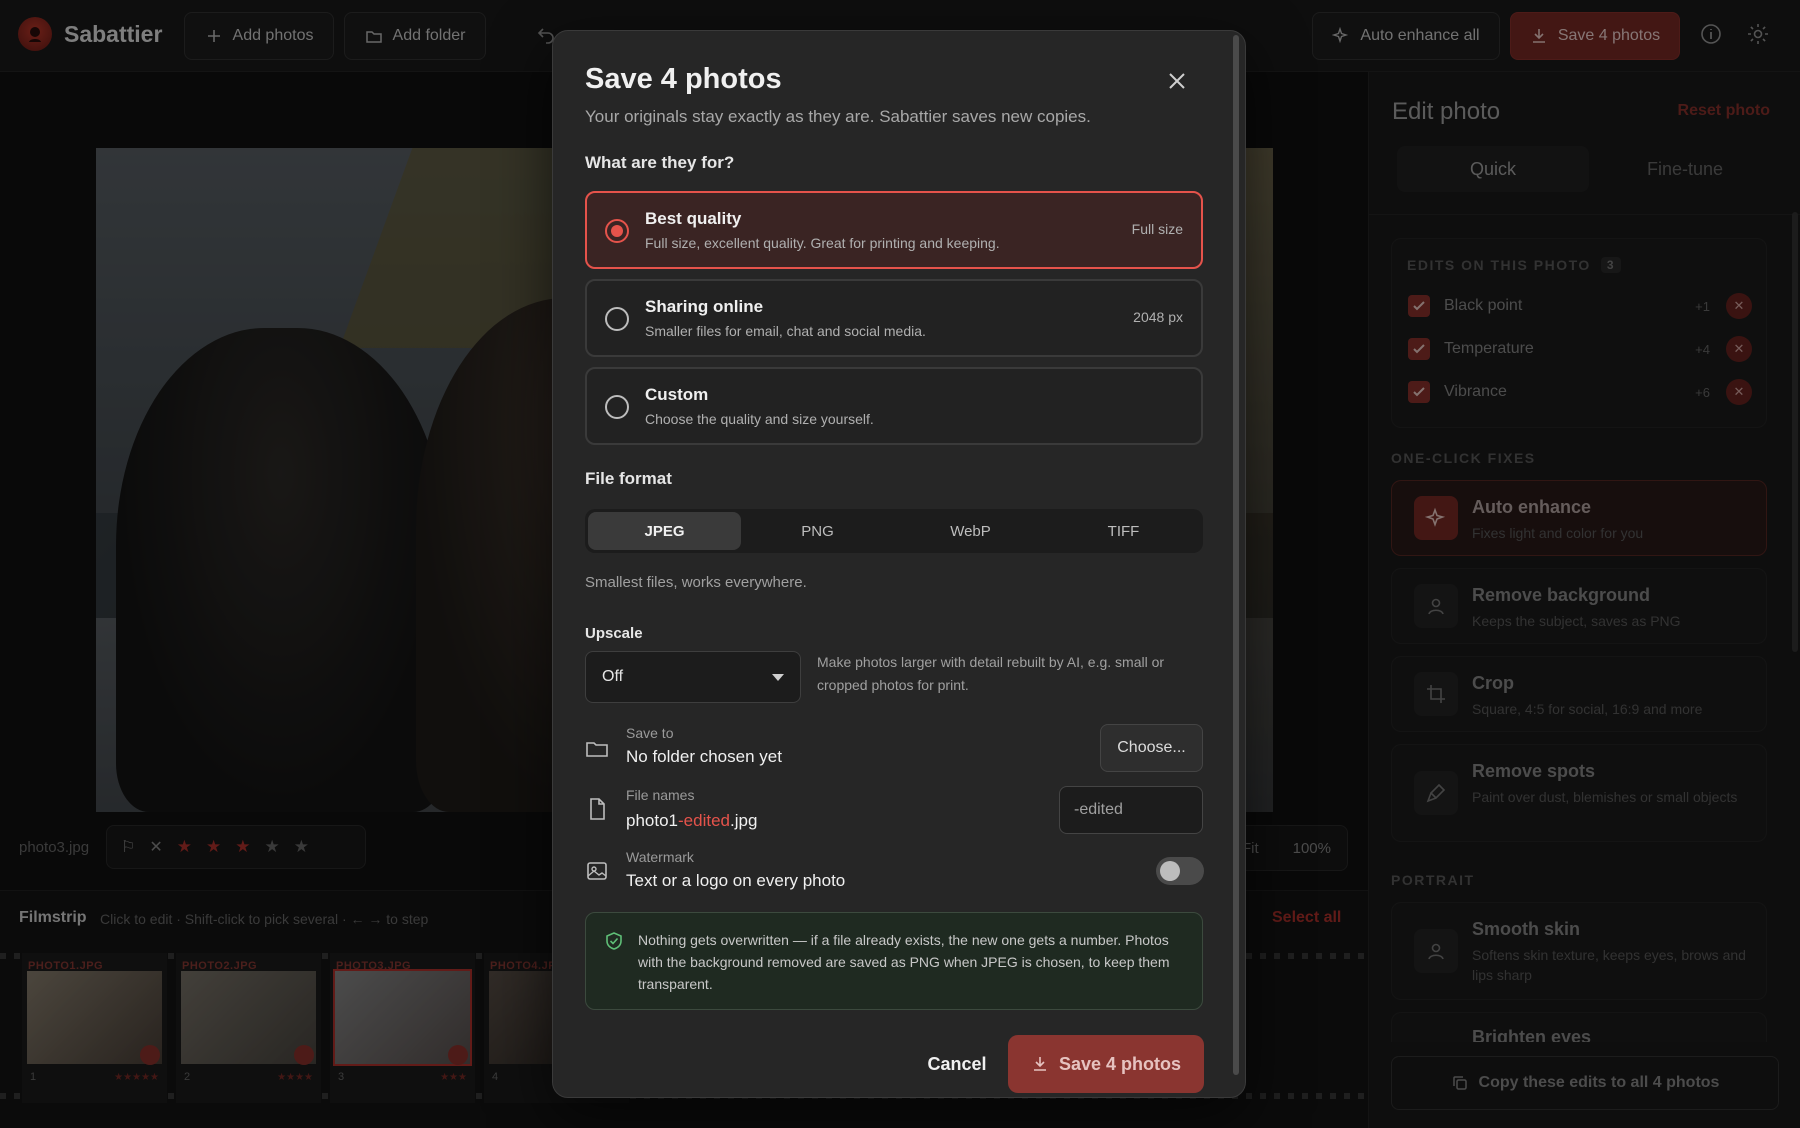 This screenshot has height=1128, width=1800. What do you see at coordinates (693, 218) in the screenshot?
I see `option-title: Best quality` at bounding box center [693, 218].